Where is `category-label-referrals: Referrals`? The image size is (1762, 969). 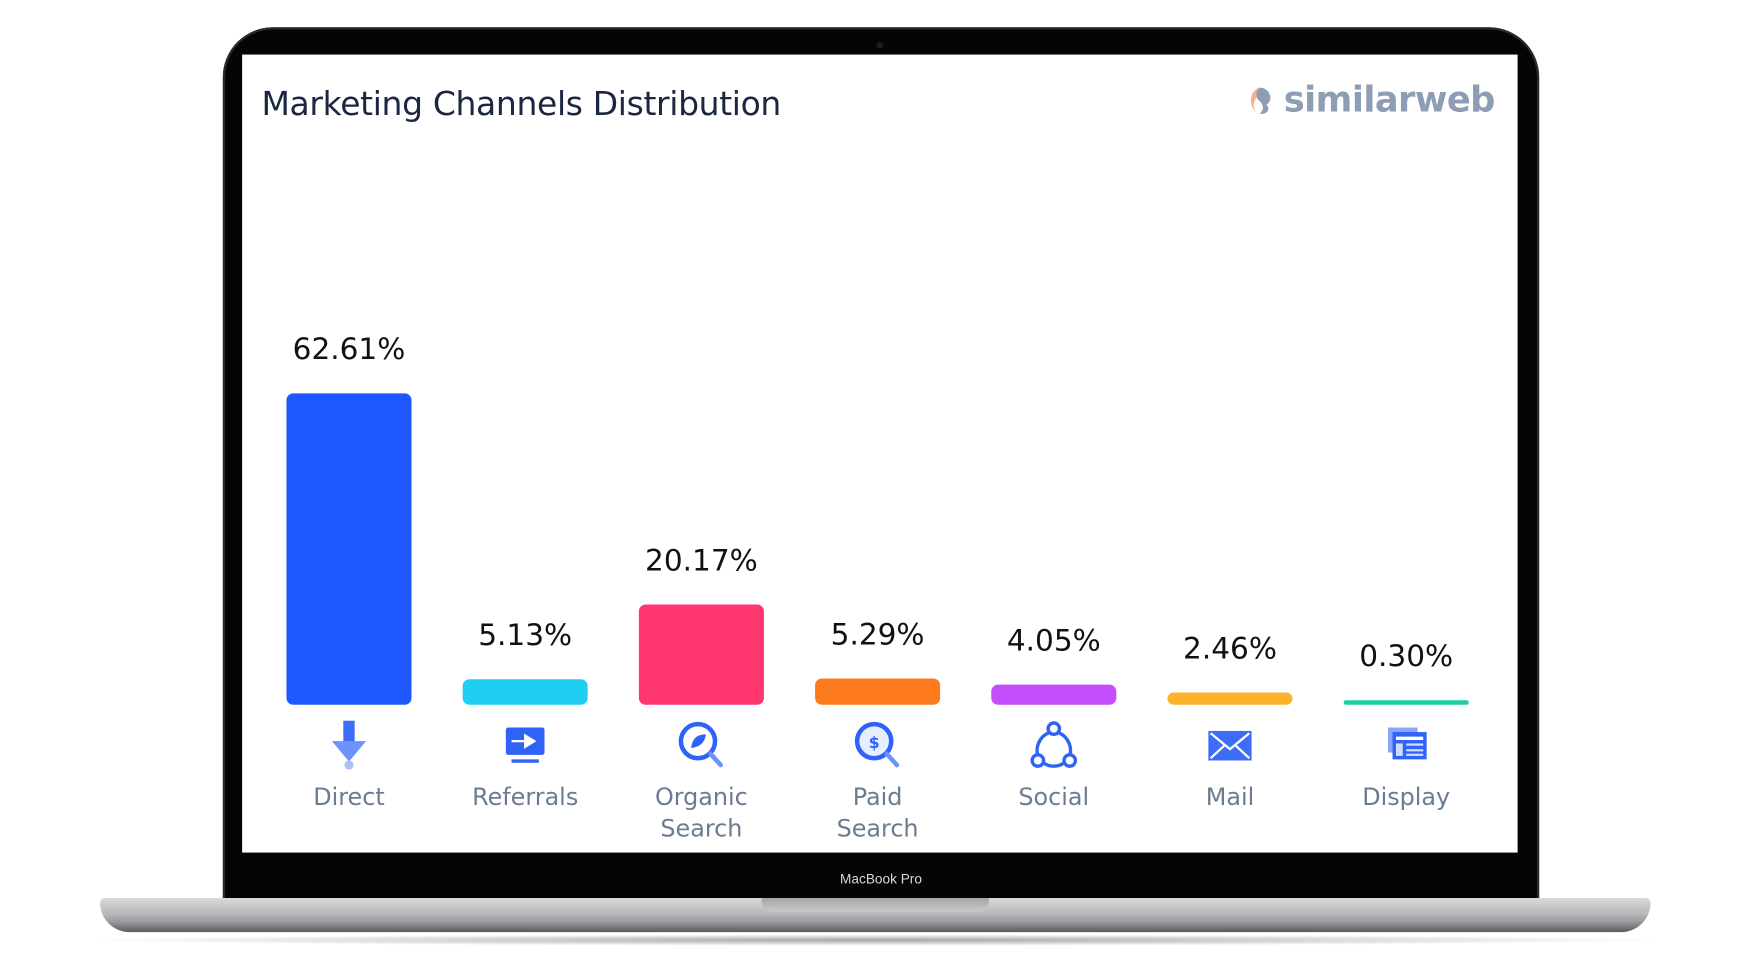
category-label-referrals: Referrals is located at coordinates (525, 797).